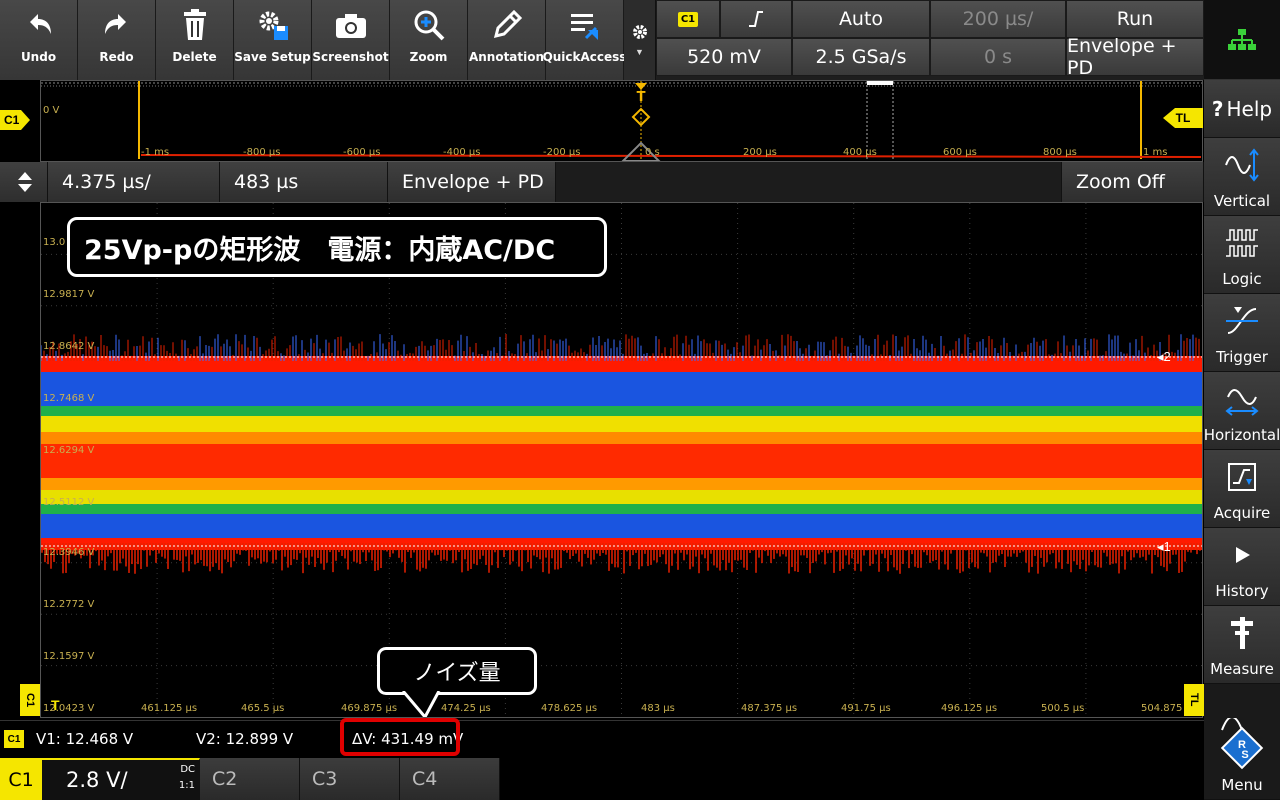 This screenshot has height=800, width=1280. Describe the element at coordinates (69, 450) in the screenshot. I see `y-axis-label: 12.6294 V` at that location.